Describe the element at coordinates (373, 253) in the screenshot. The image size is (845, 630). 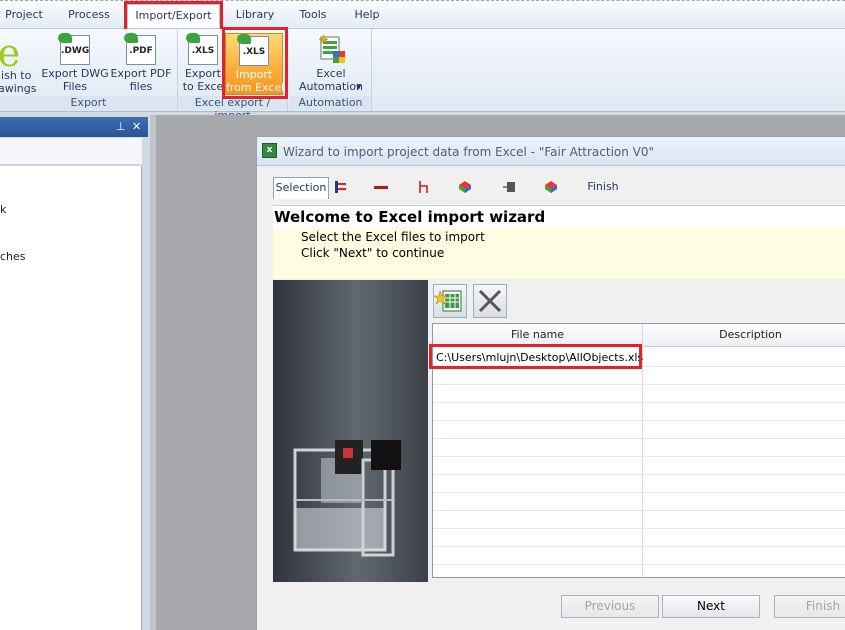
I see `instruction-line-2: Click "Next" to continue` at that location.